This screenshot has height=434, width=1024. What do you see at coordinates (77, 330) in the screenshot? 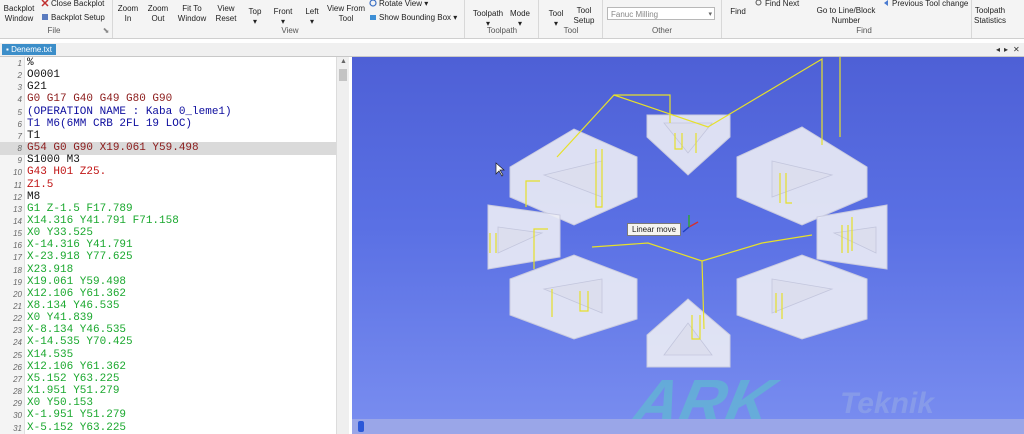
I see `code-text: X-8.134 Y46.535` at bounding box center [77, 330].